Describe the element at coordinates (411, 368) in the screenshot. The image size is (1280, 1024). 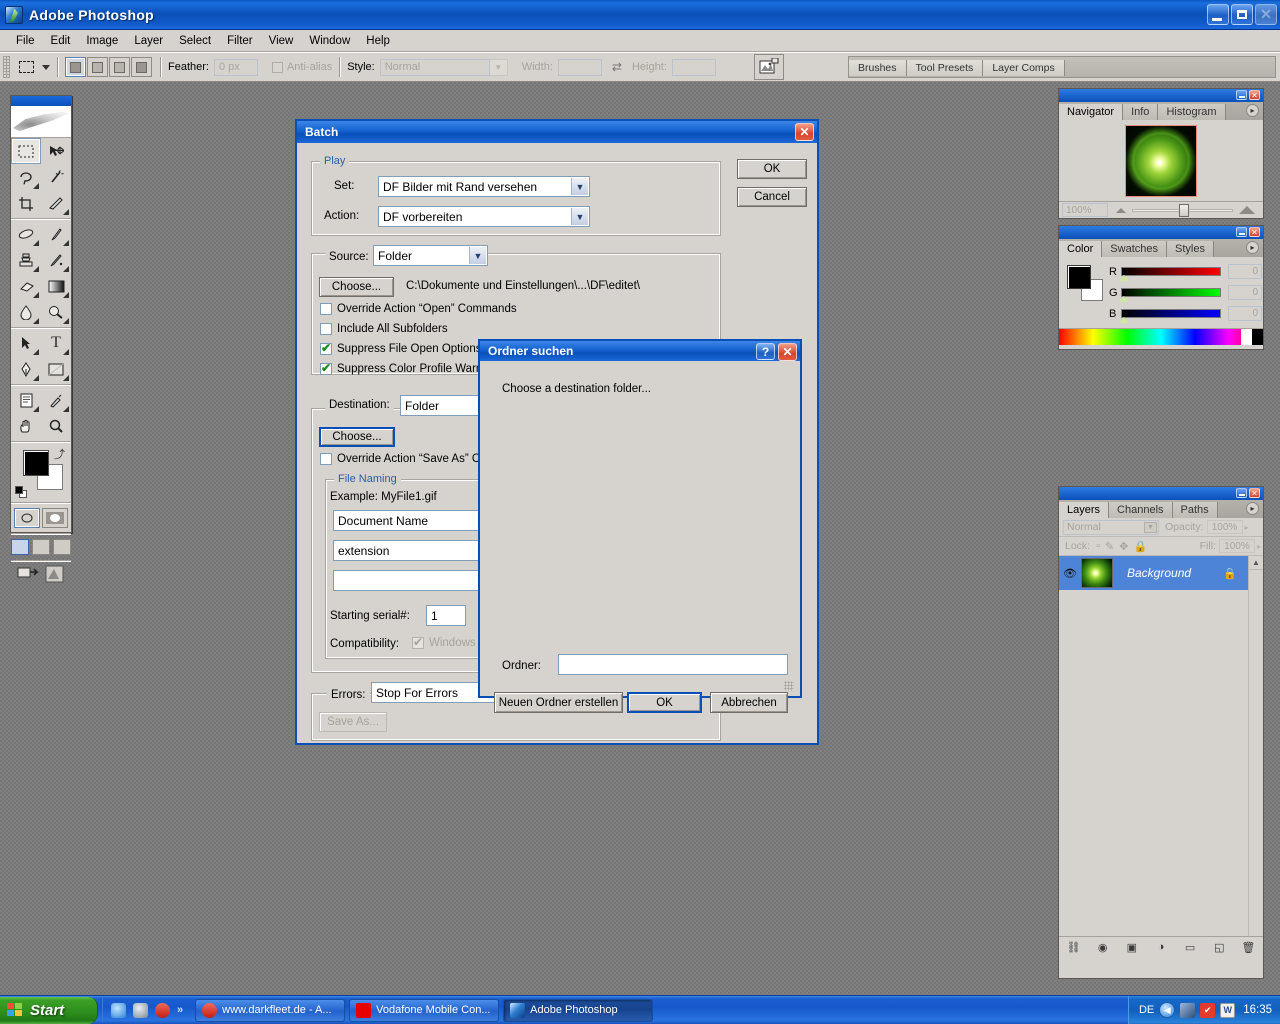
I see `suppress-color-profile-checkbox: Suppress Color Profile Warnings` at that location.